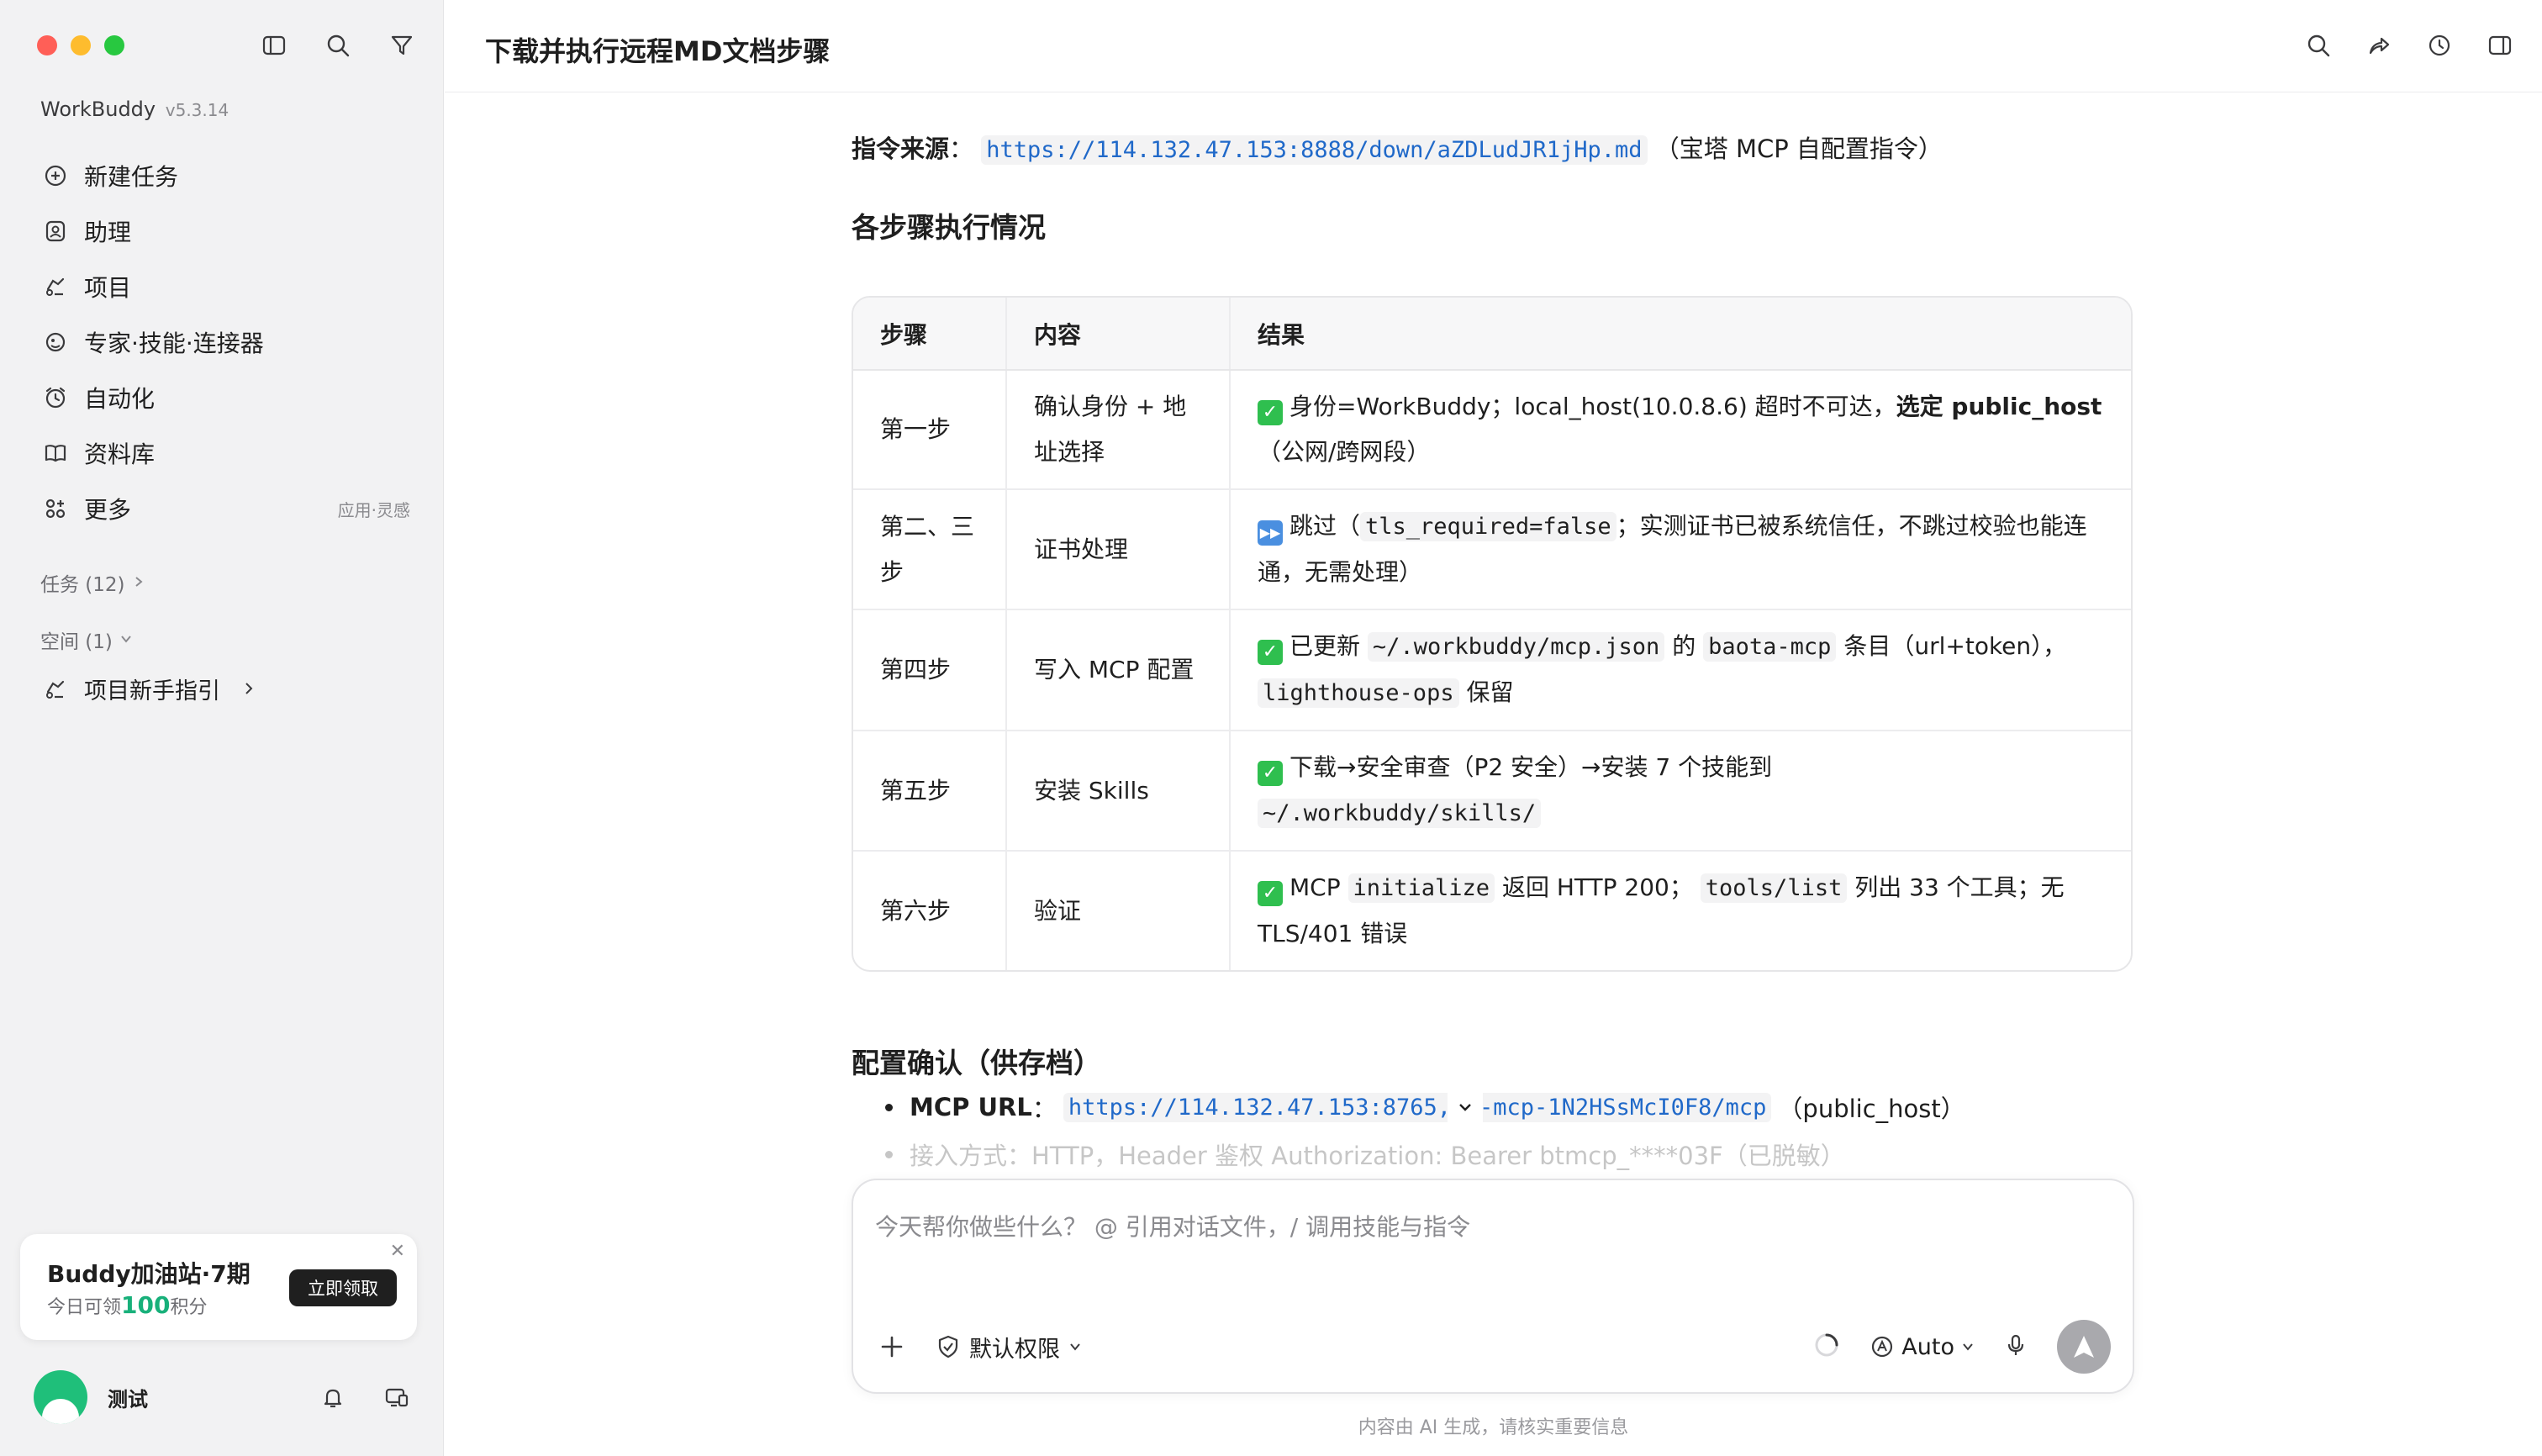 The width and height of the screenshot is (2542, 1456). Describe the element at coordinates (1172, 1226) in the screenshot. I see `composer-input: 今天帮你做些什么？ @ 引用对话文件，/ 调用技能与指令` at that location.